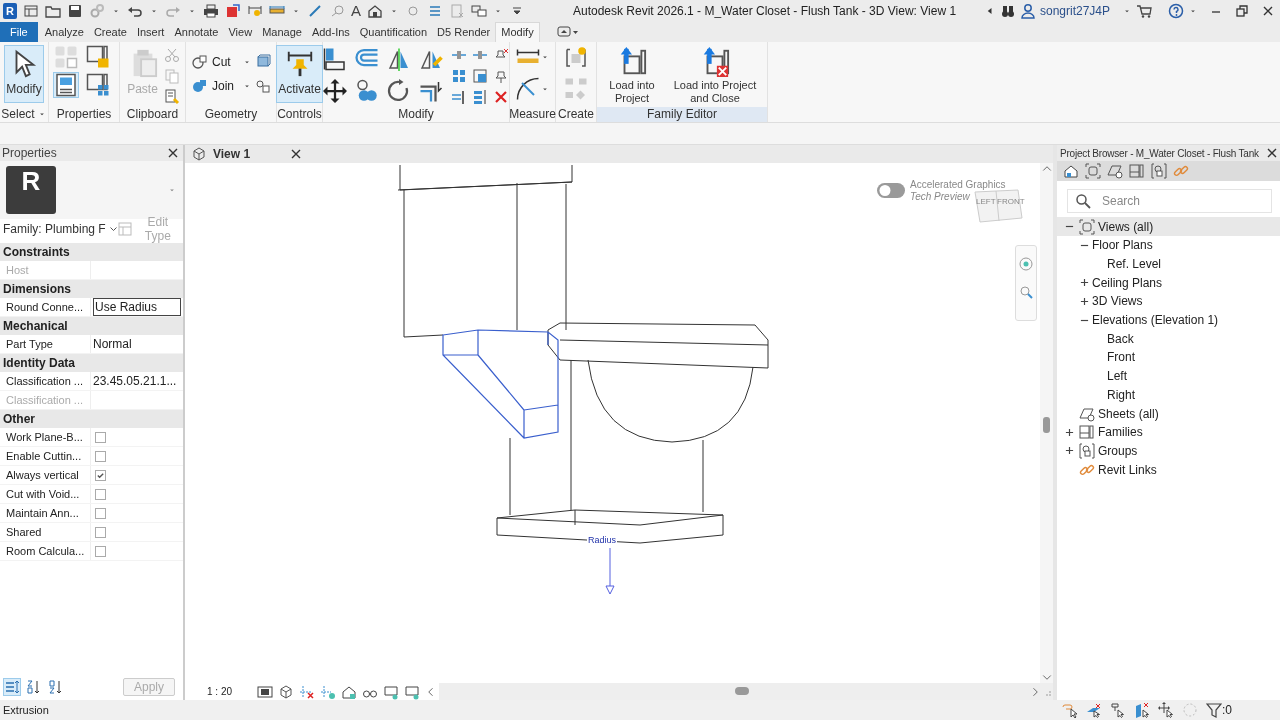  Describe the element at coordinates (1168, 320) in the screenshot. I see `tree-item: Elevations (Elevation 1)` at that location.